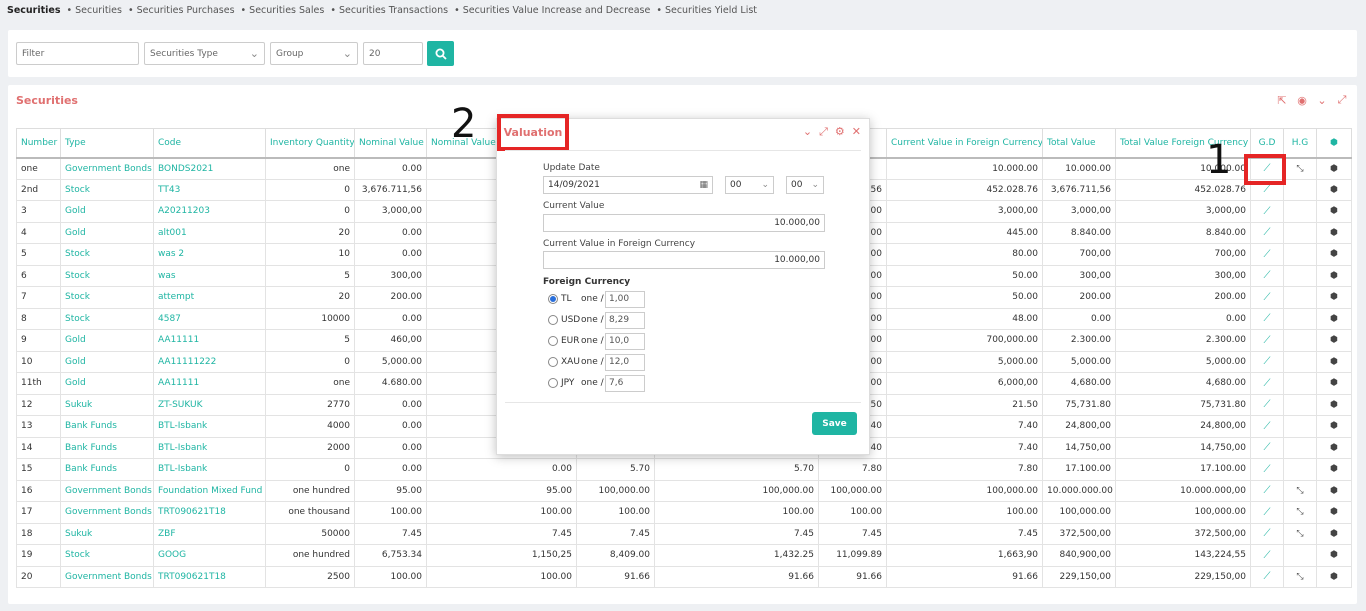 This screenshot has height=611, width=1366. I want to click on currency-option-eur: EUR one /10,0, so click(596, 341).